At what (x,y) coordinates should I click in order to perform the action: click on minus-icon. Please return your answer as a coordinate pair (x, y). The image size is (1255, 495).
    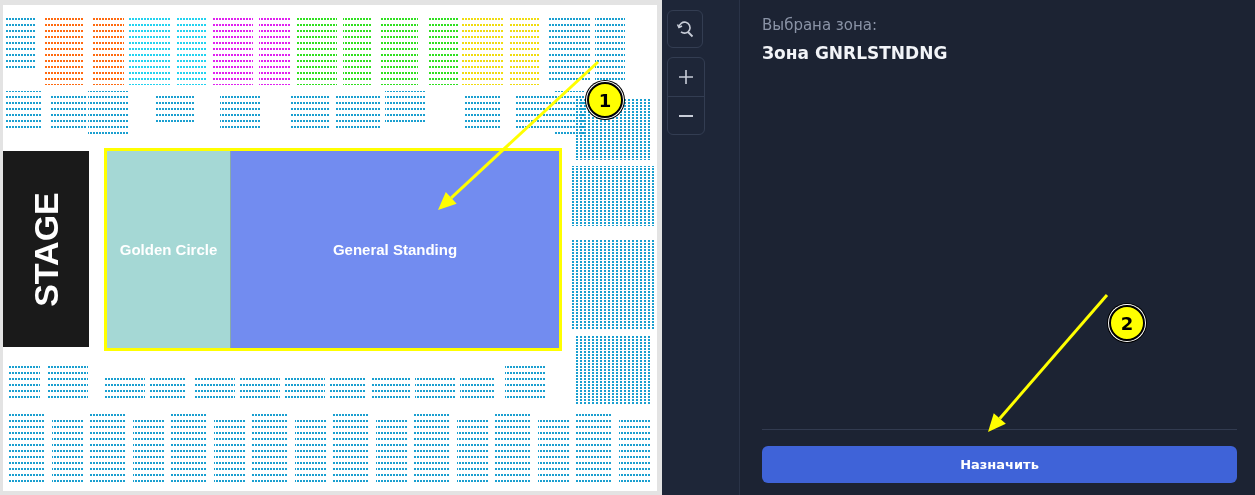
    Looking at the image, I should click on (686, 115).